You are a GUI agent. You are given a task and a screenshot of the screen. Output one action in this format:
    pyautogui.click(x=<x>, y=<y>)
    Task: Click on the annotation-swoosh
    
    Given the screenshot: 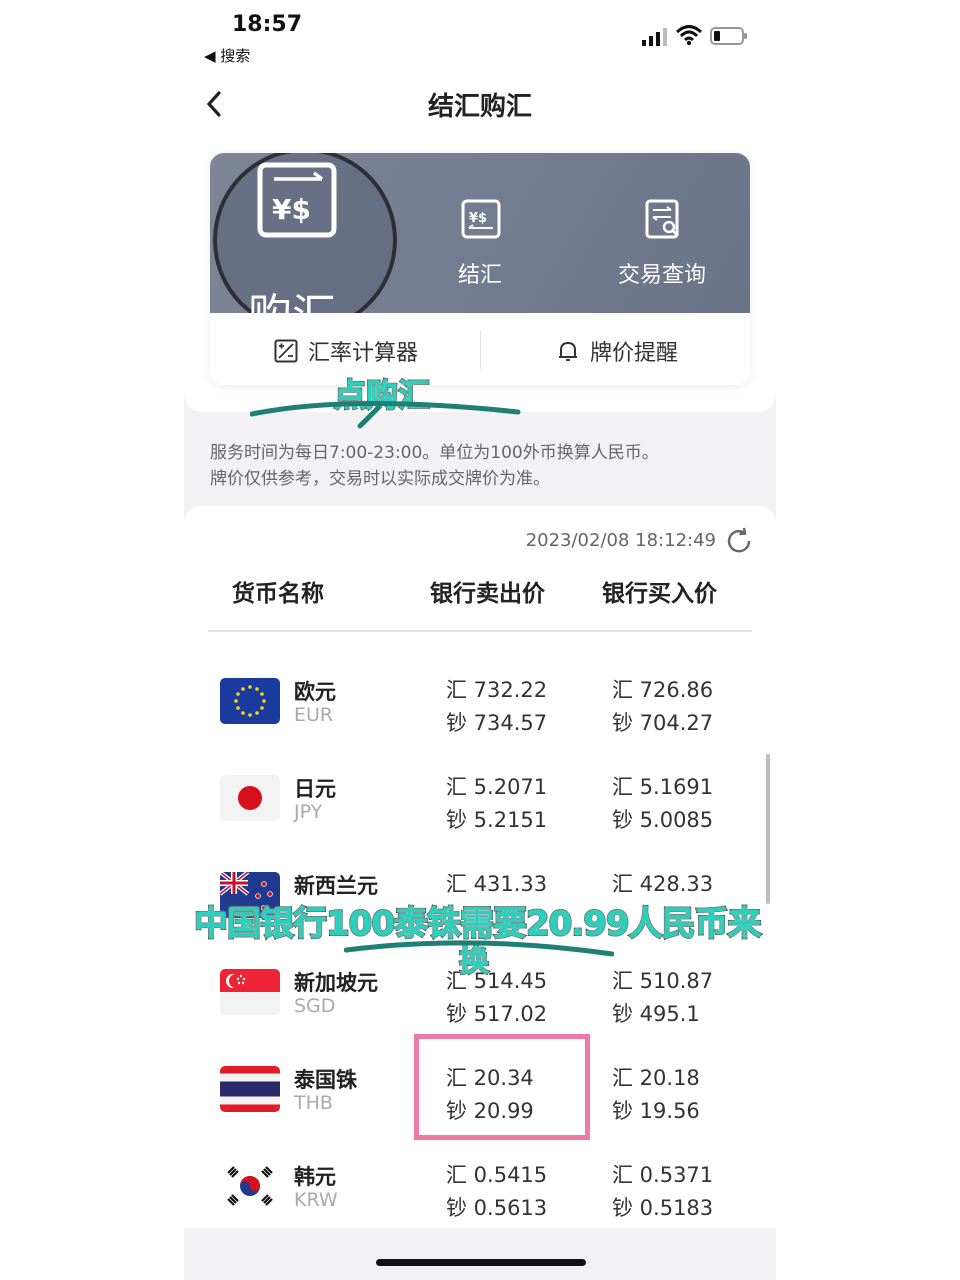 What is the action you would take?
    pyautogui.click(x=479, y=948)
    